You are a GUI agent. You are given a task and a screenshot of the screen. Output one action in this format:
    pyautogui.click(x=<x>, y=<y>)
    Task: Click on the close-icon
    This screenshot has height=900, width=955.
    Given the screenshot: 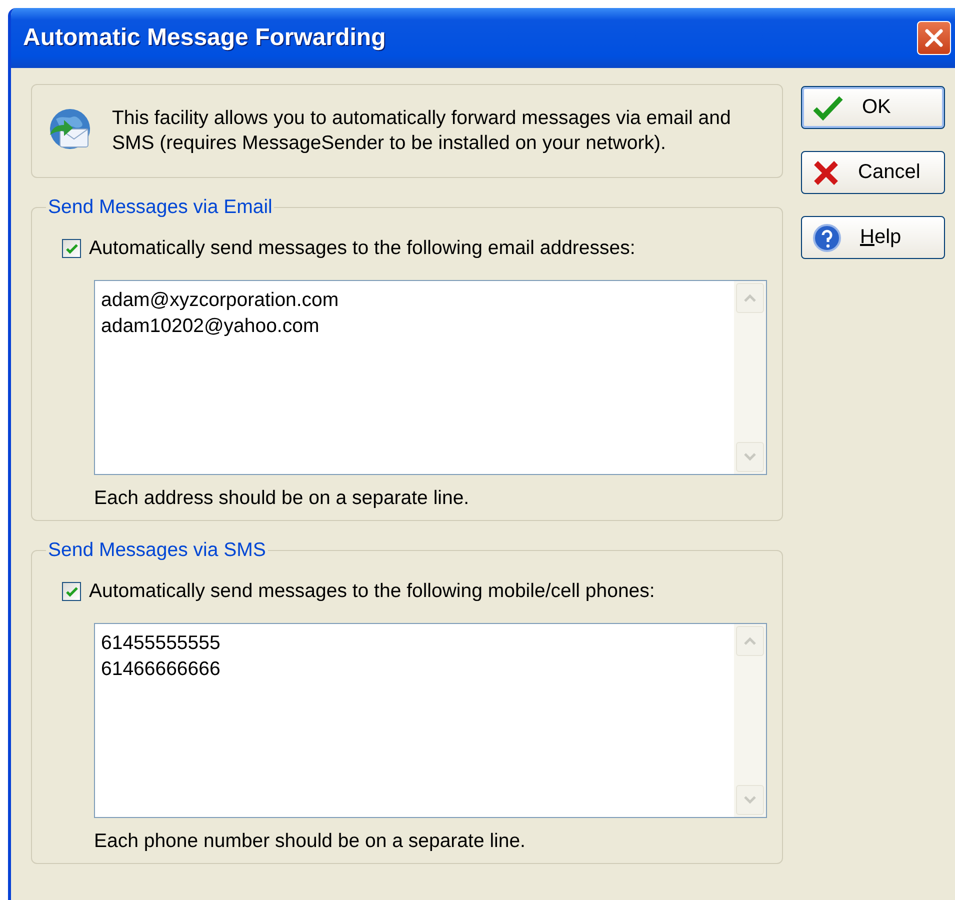 What is the action you would take?
    pyautogui.click(x=934, y=38)
    